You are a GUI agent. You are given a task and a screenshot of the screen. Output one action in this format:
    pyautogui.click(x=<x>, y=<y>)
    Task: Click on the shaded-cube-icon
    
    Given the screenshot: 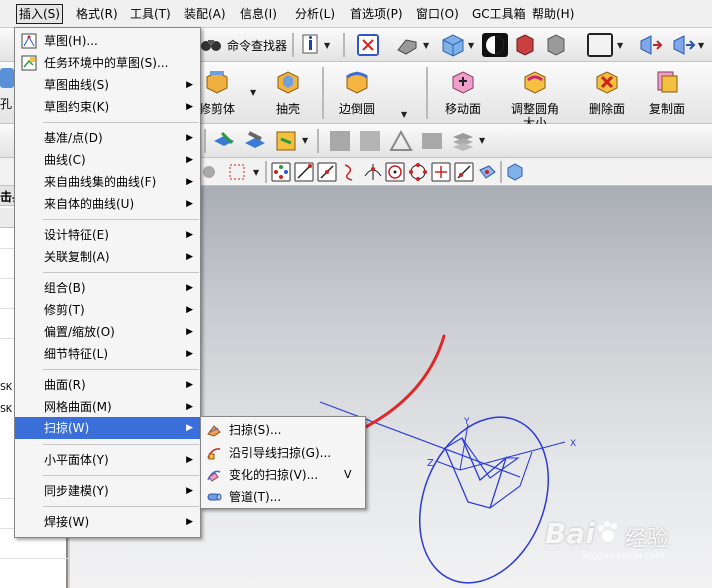 What is the action you would take?
    pyautogui.click(x=515, y=172)
    